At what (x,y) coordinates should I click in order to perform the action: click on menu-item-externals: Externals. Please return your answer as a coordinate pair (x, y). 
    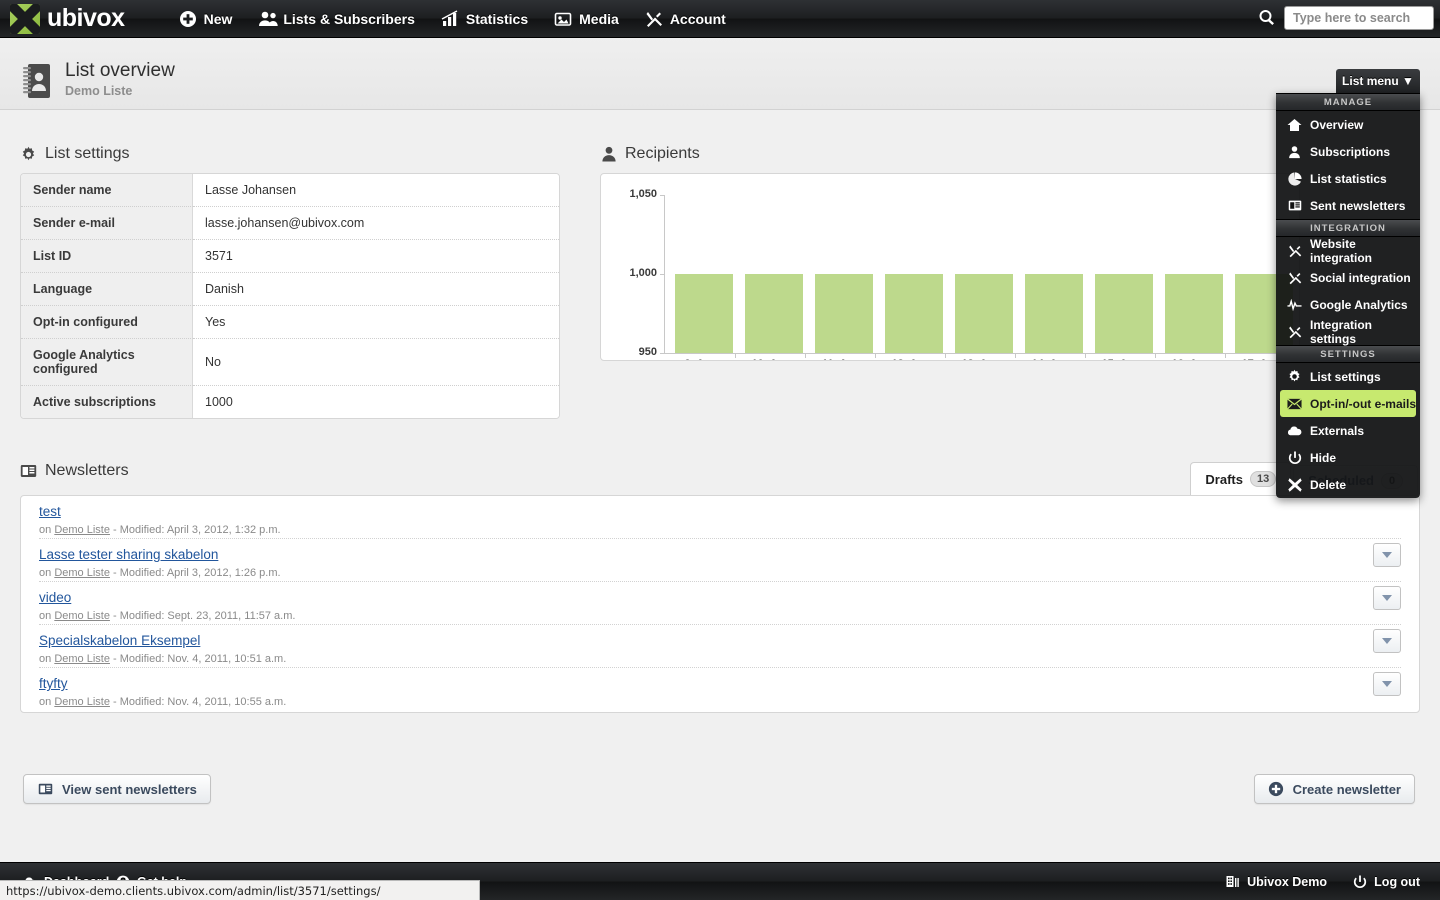
    Looking at the image, I should click on (1348, 430).